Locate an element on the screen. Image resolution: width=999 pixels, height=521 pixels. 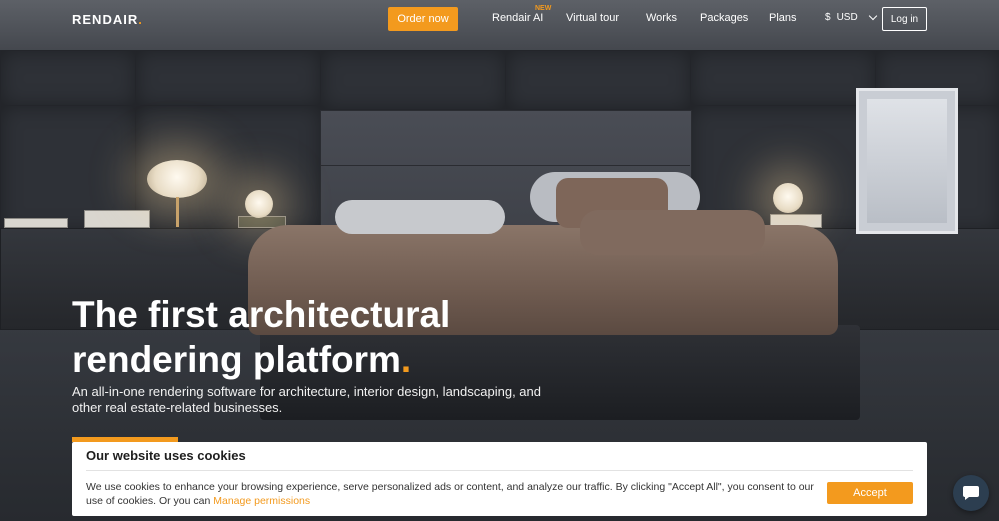
chat-button is located at coordinates (971, 493).